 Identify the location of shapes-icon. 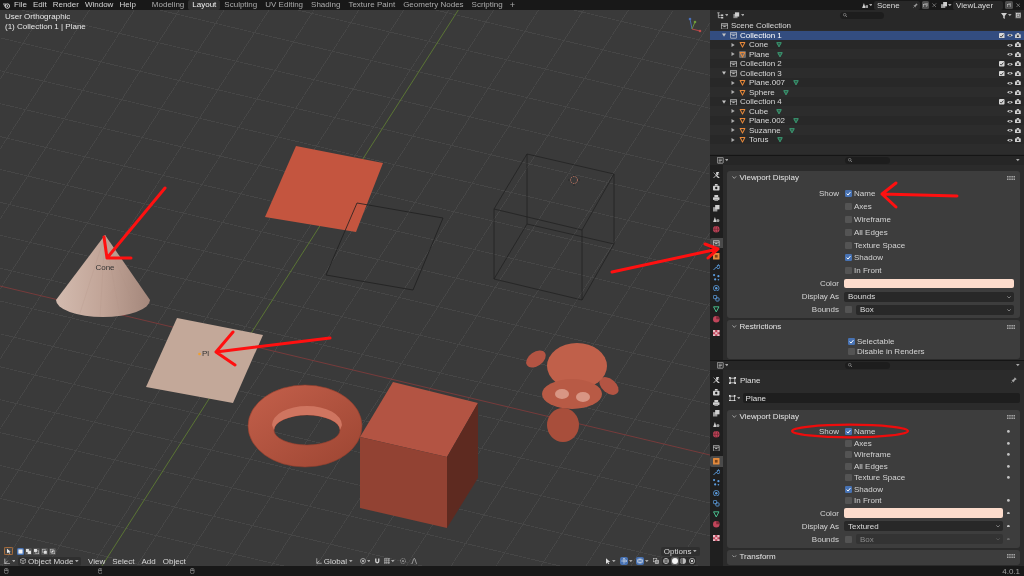
(865, 5).